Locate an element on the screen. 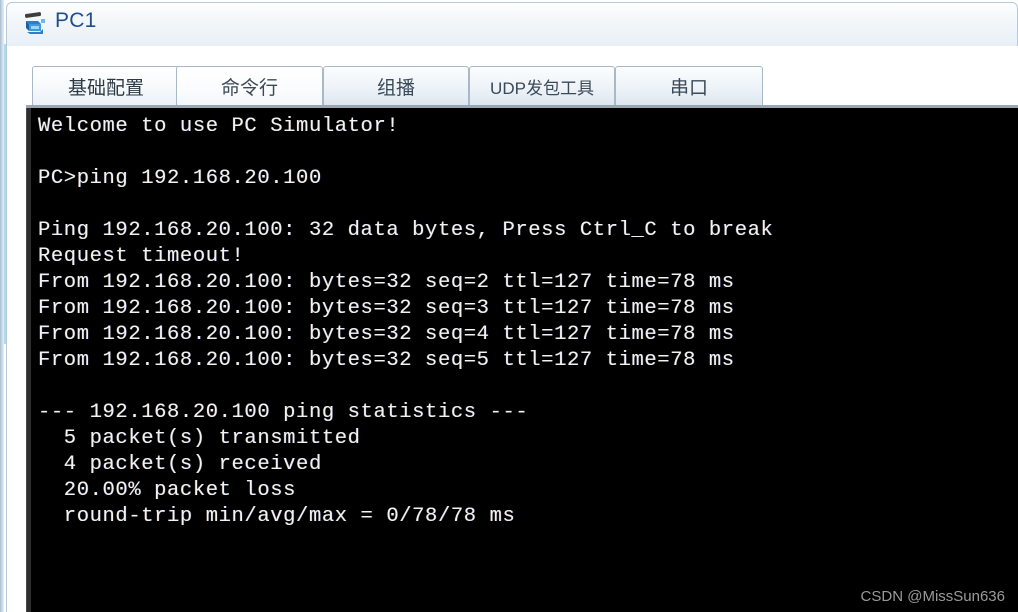 The width and height of the screenshot is (1018, 612). tab-command-line: 命令行 is located at coordinates (249, 86).